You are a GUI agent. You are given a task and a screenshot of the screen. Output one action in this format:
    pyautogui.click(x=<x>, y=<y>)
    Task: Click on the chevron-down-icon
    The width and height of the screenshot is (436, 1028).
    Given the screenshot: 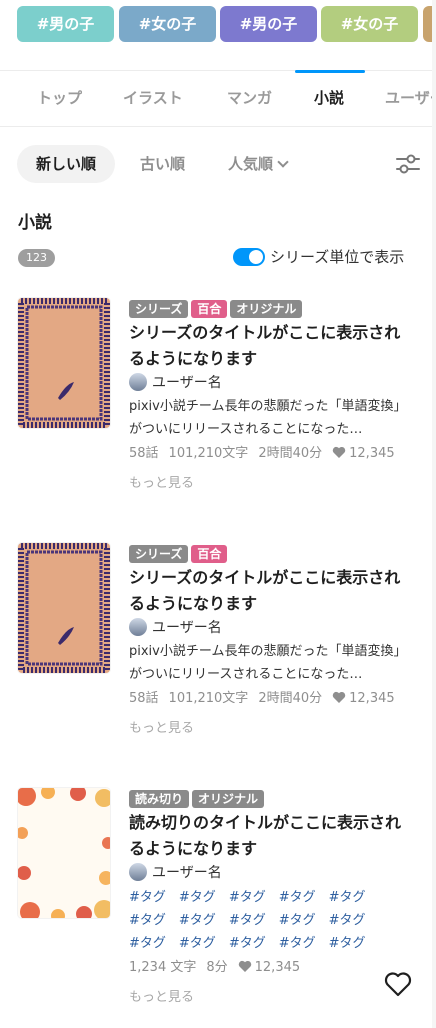 What is the action you would take?
    pyautogui.click(x=283, y=162)
    